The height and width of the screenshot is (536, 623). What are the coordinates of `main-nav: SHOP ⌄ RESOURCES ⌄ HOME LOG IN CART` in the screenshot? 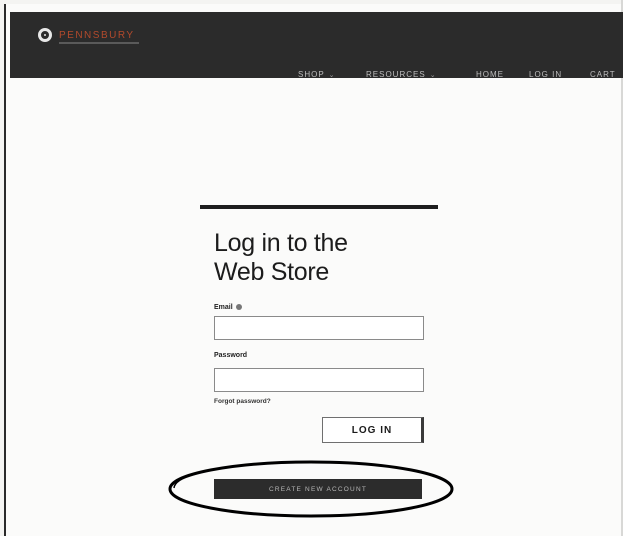 It's located at (316, 77).